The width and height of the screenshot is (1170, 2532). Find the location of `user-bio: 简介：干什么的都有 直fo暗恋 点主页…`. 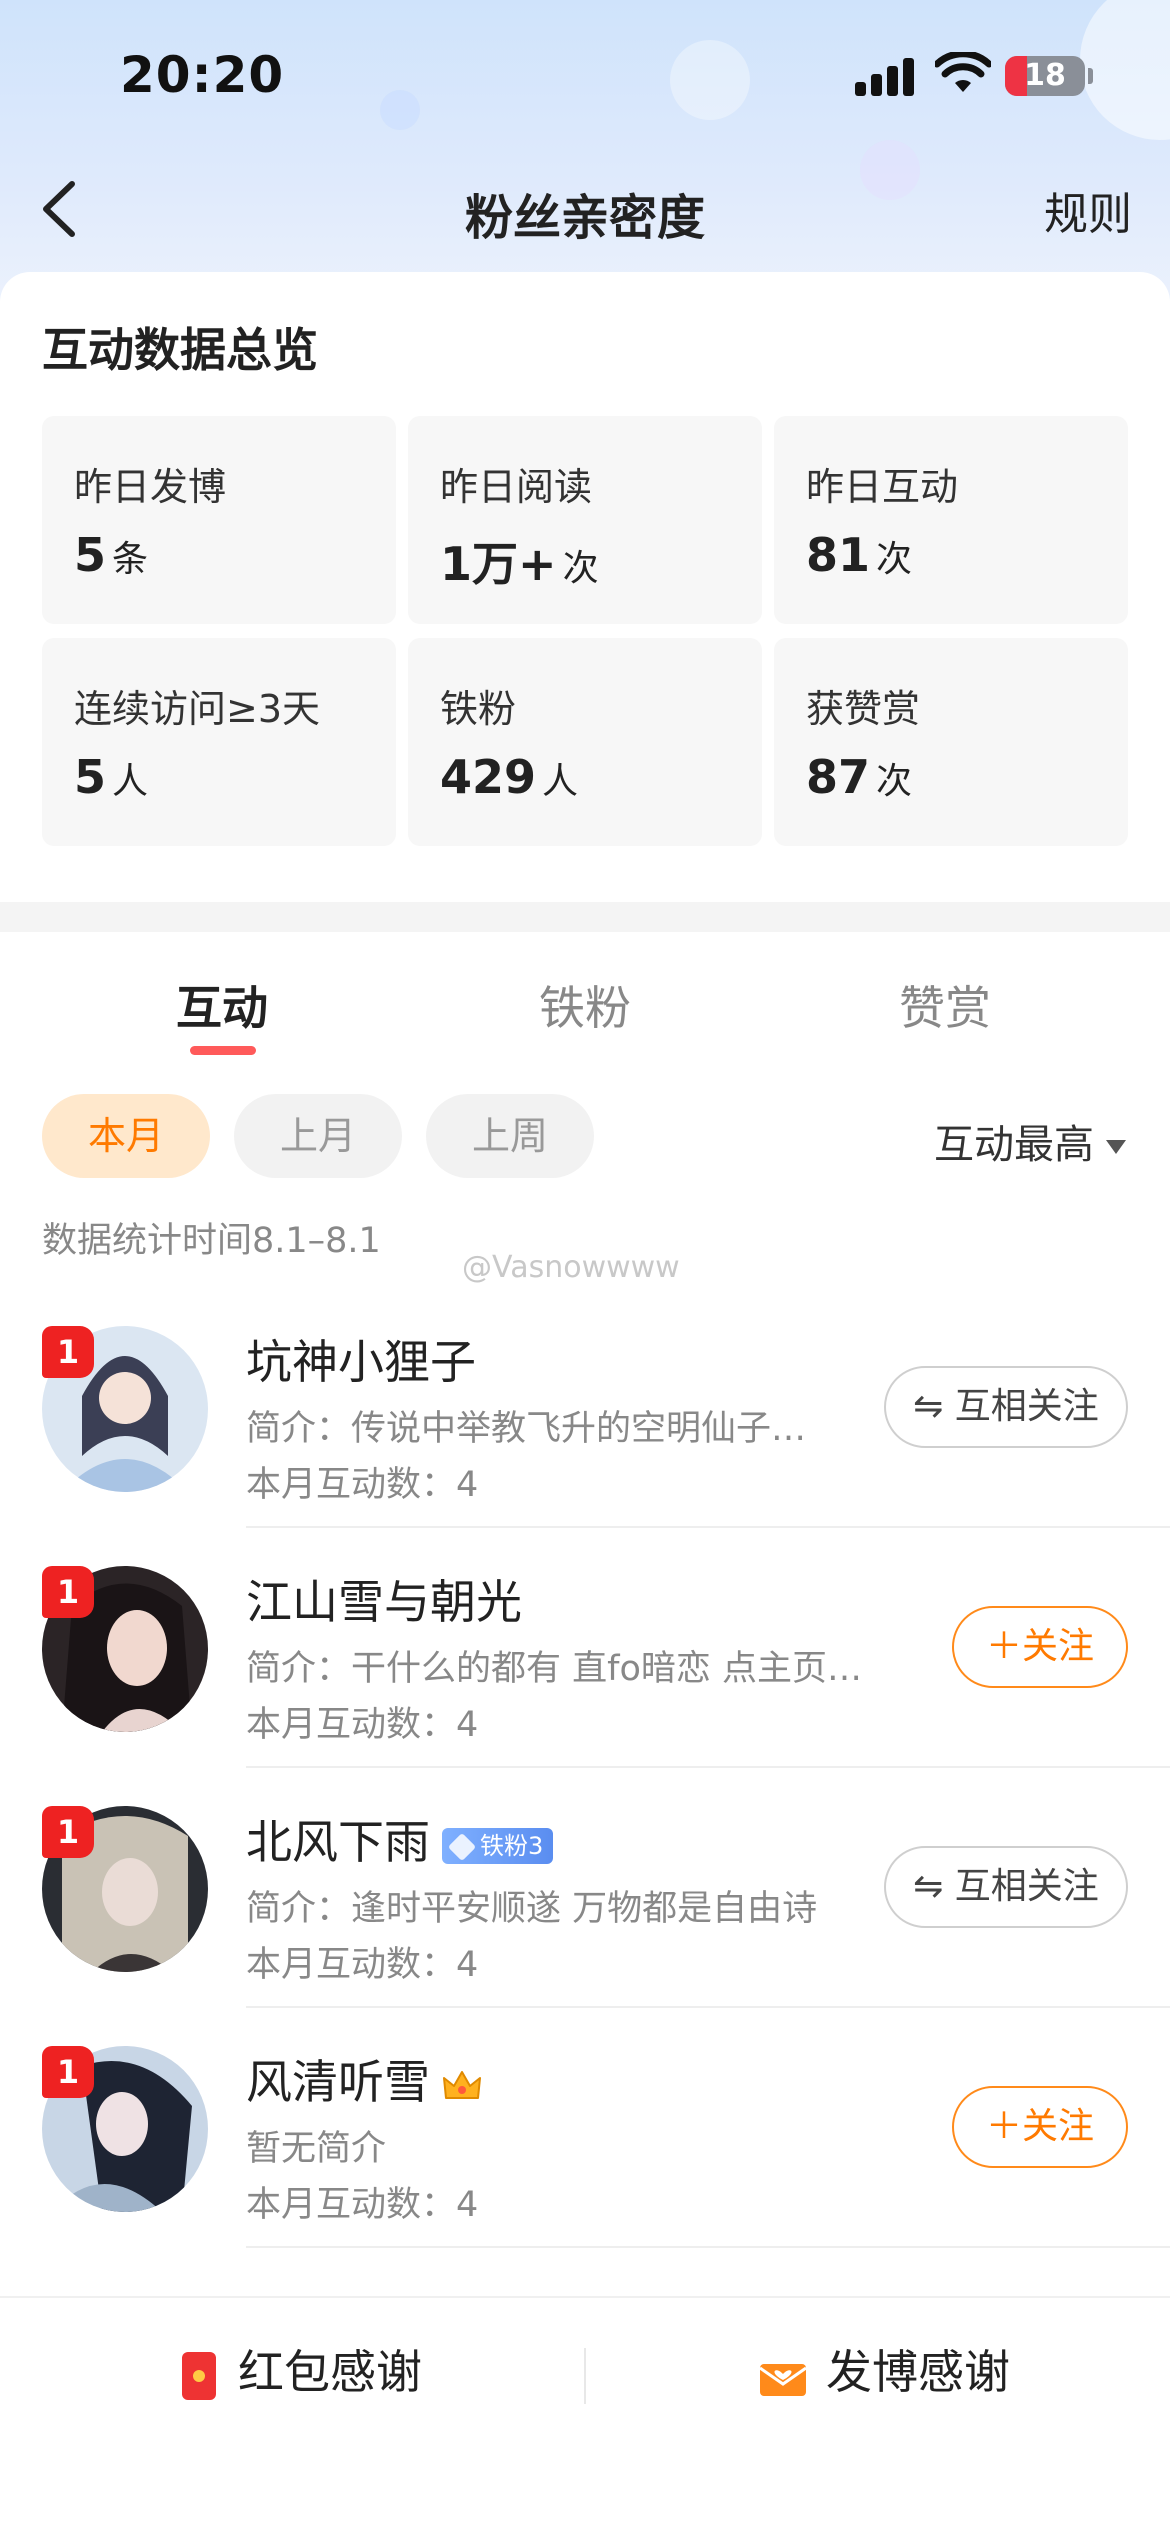

user-bio: 简介：干什么的都有 直fo暗恋 点主页… is located at coordinates (554, 1669).